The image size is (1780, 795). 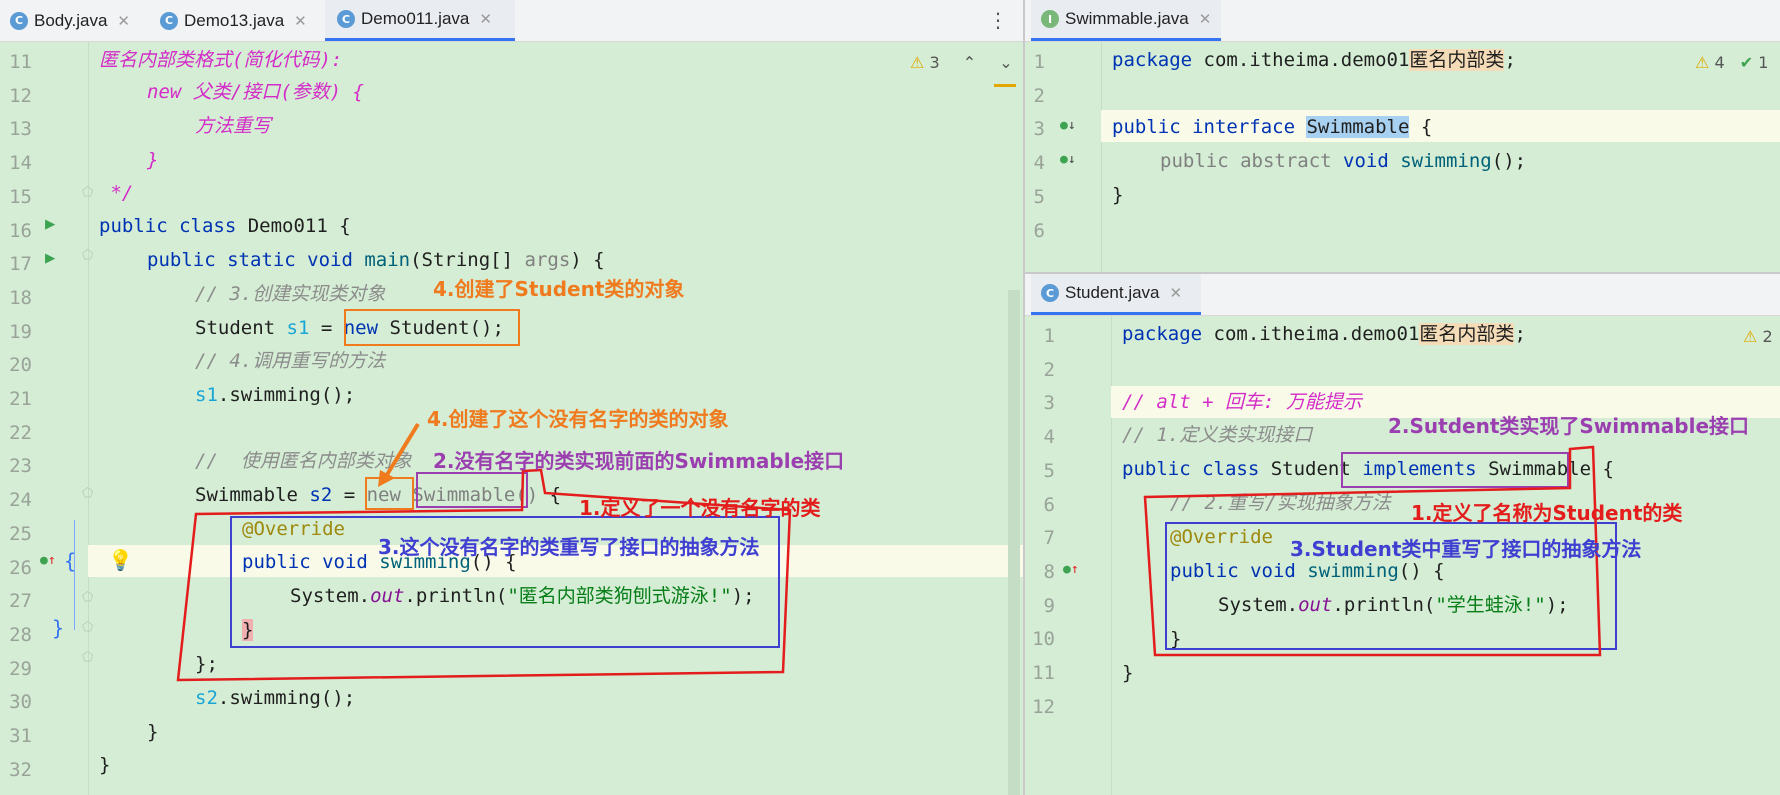 What do you see at coordinates (578, 419) in the screenshot?
I see `annotation-create-anonymous: 4.创建了这个没有名字的类的对象` at bounding box center [578, 419].